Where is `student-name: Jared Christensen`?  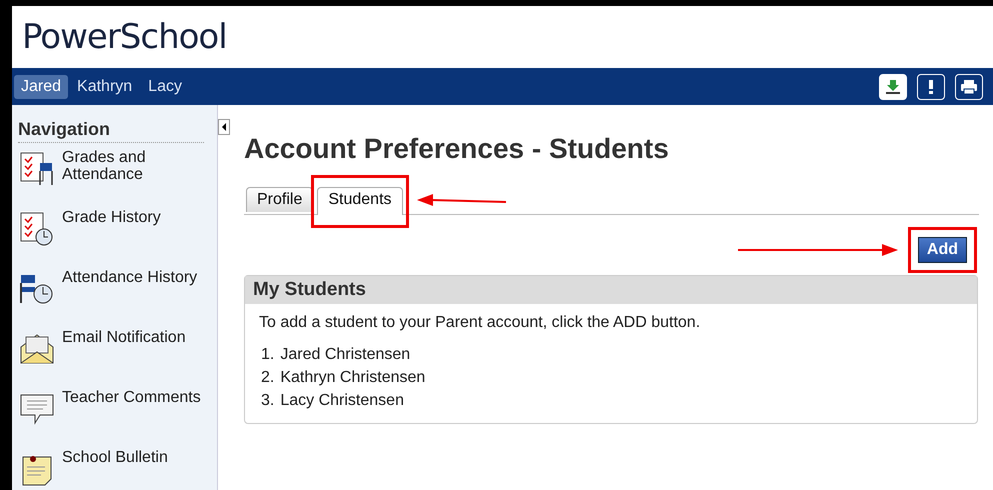 student-name: Jared Christensen is located at coordinates (345, 355).